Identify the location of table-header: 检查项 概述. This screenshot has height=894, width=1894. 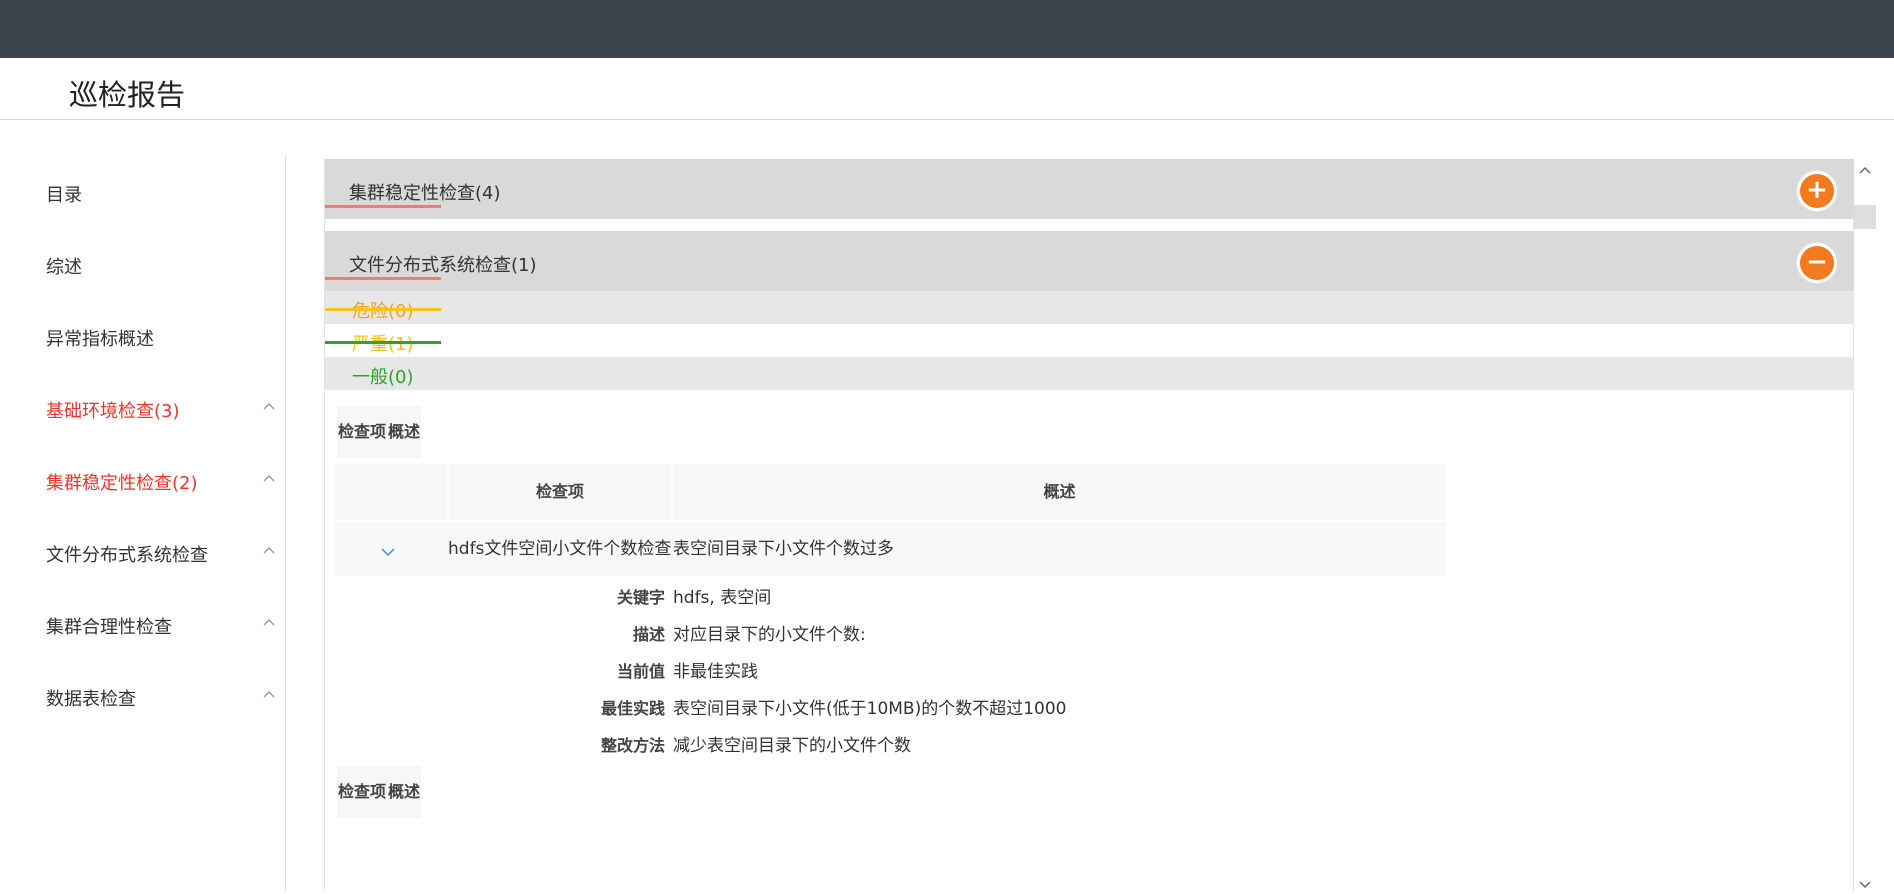
(890, 492).